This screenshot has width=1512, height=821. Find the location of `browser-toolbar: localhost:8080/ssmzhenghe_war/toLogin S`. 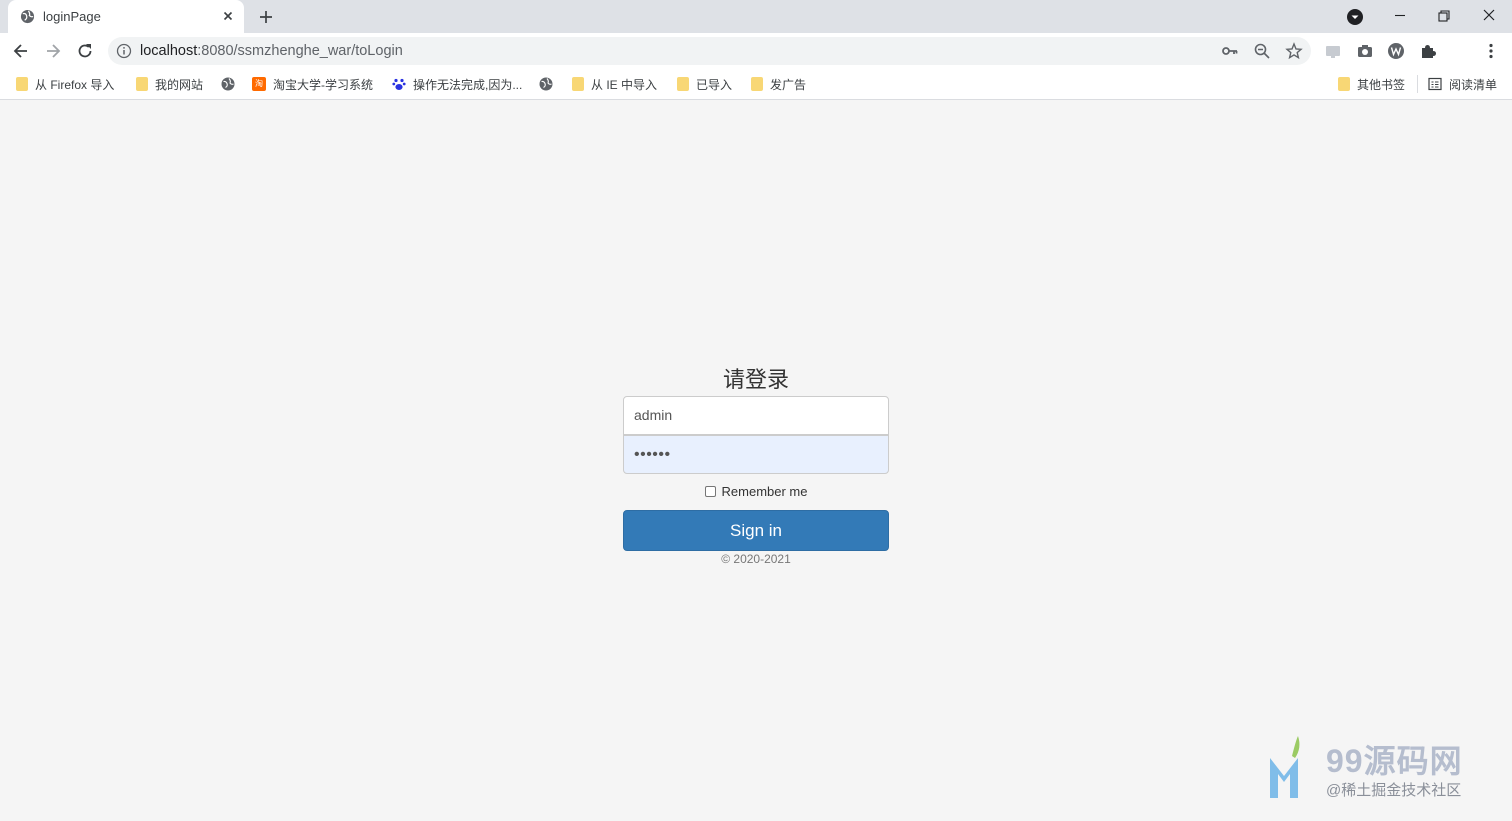

browser-toolbar: localhost:8080/ssmzhenghe_war/toLogin S is located at coordinates (756, 64).